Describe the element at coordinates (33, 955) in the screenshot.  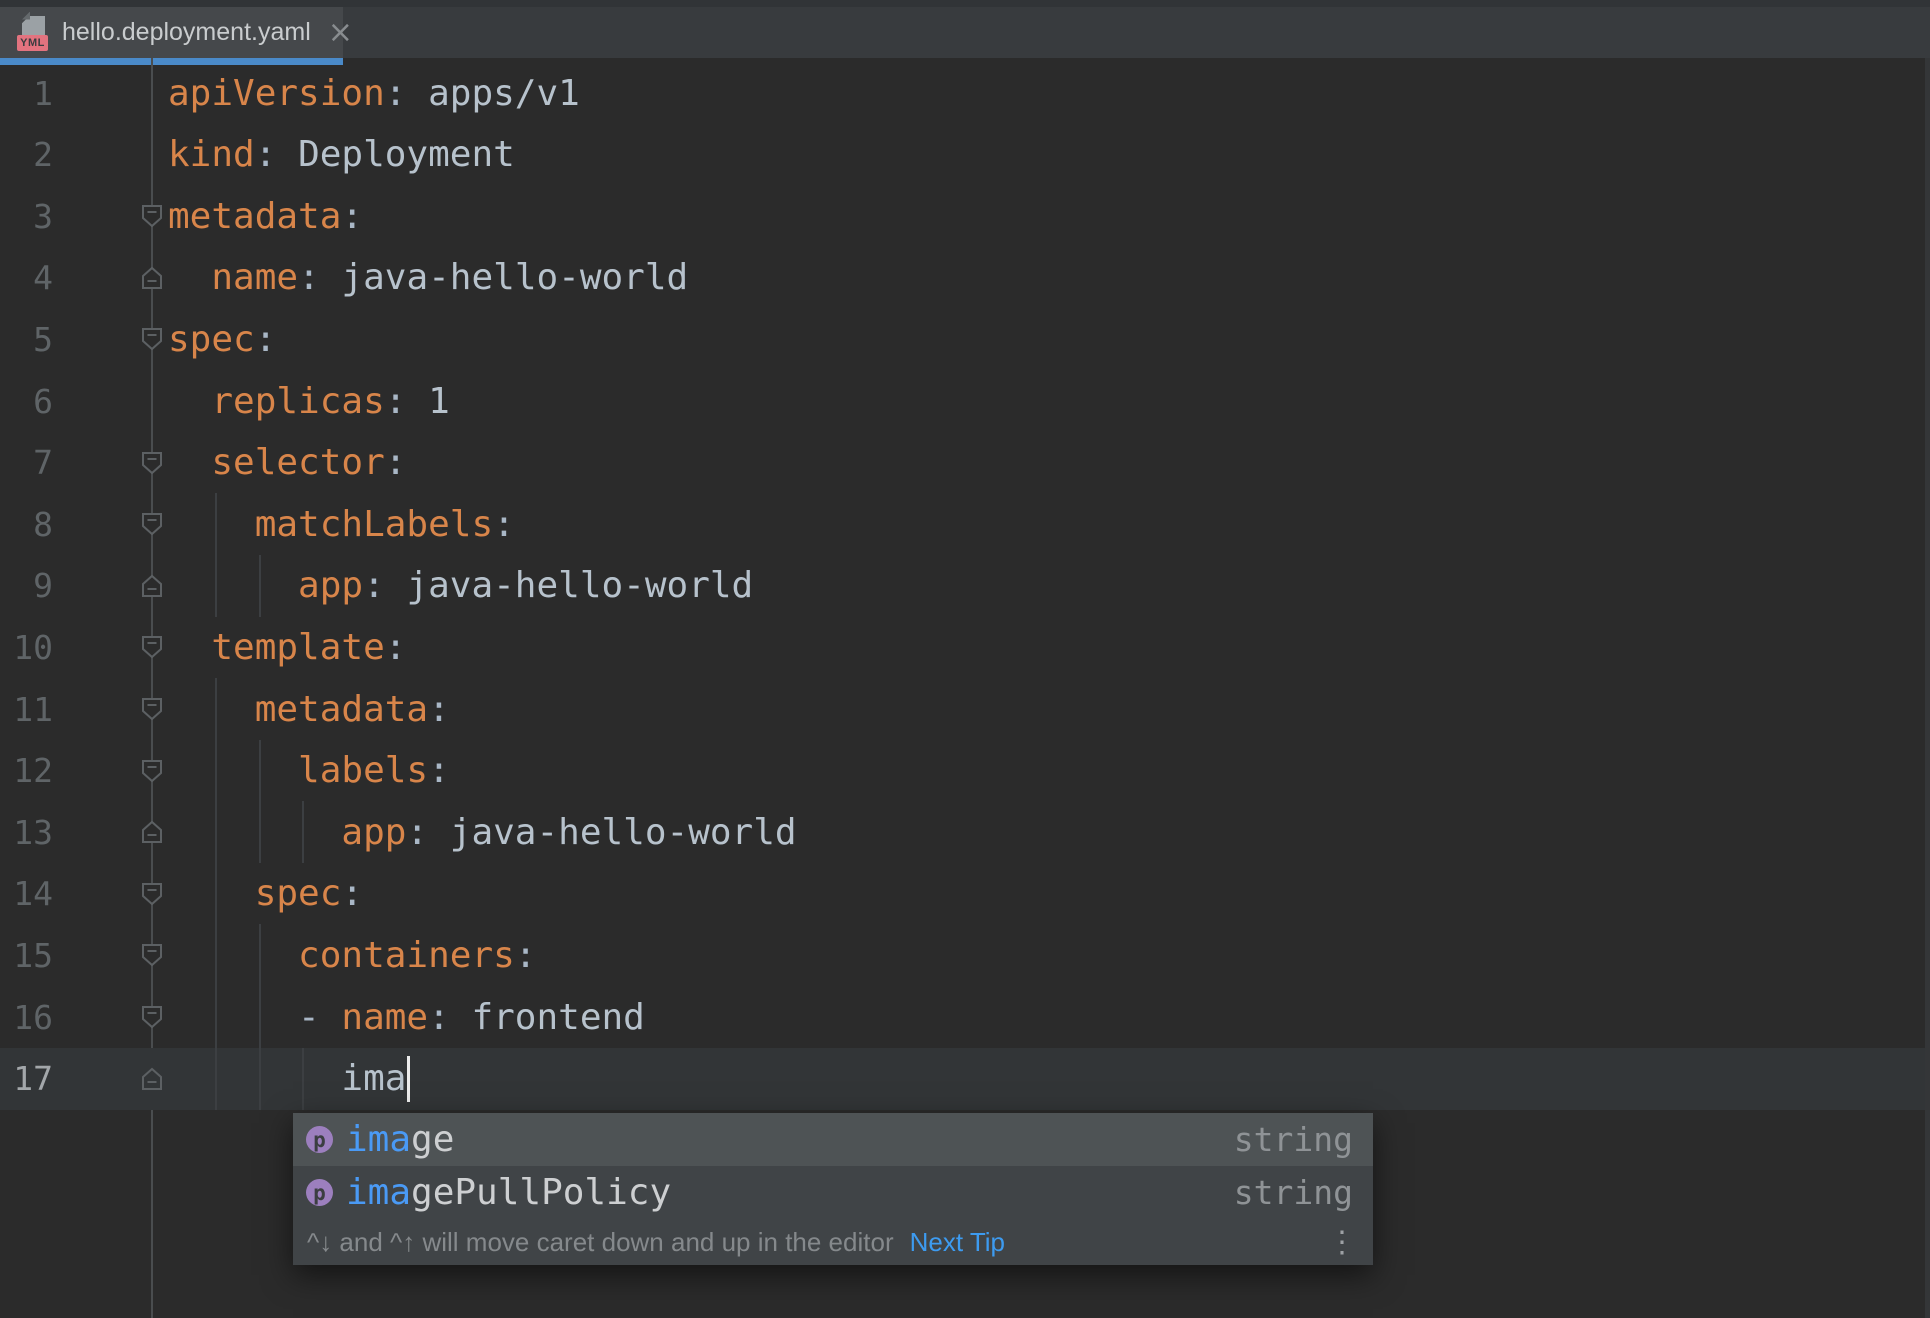
I see `line-number: 15` at that location.